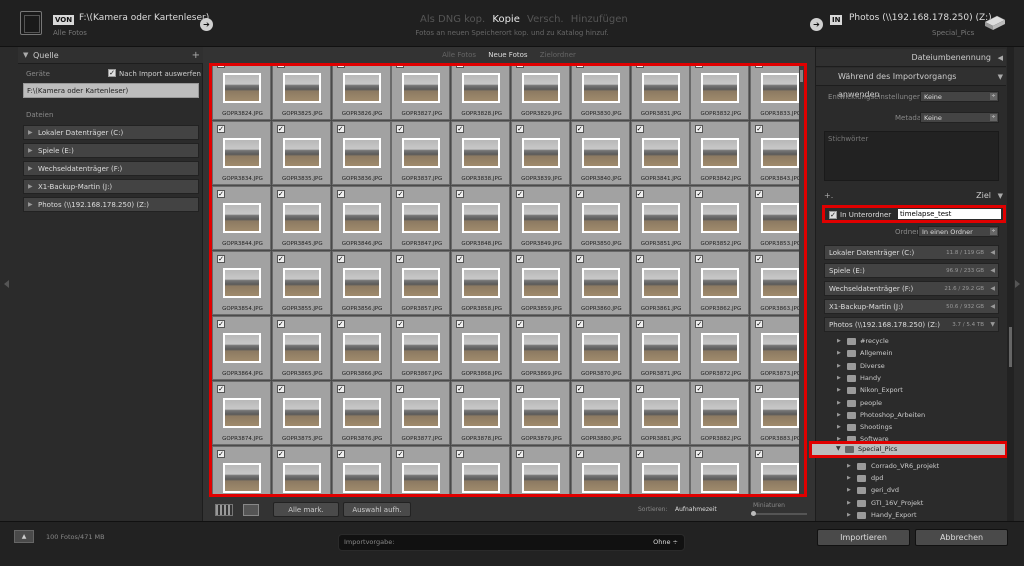 The height and width of the screenshot is (566, 1024). I want to click on photo-cell: ✓ GOPR3872.JPG, so click(720, 348).